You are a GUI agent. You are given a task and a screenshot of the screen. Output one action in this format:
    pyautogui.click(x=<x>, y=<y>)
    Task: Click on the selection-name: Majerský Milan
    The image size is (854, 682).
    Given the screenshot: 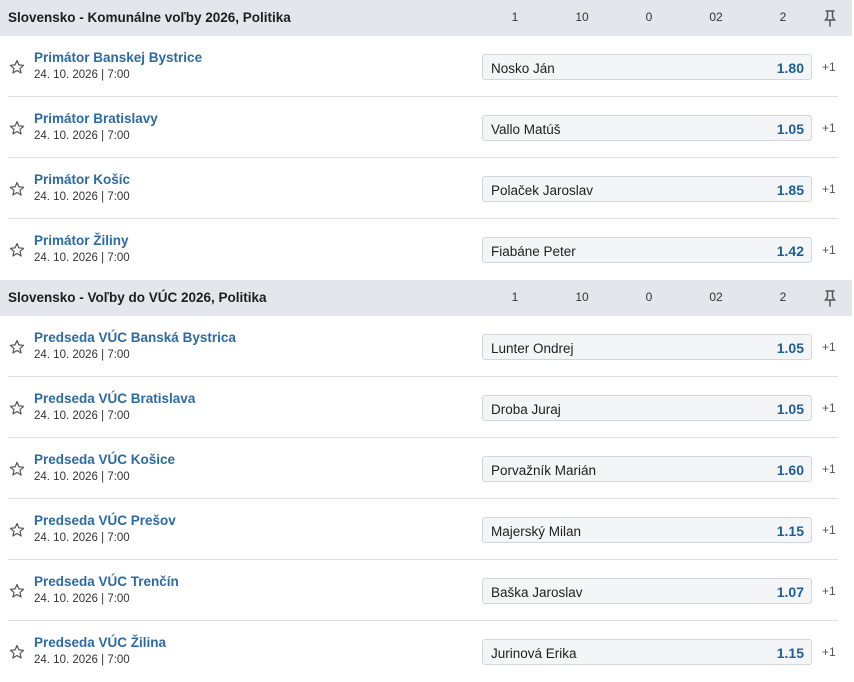 What is the action you would take?
    pyautogui.click(x=536, y=531)
    